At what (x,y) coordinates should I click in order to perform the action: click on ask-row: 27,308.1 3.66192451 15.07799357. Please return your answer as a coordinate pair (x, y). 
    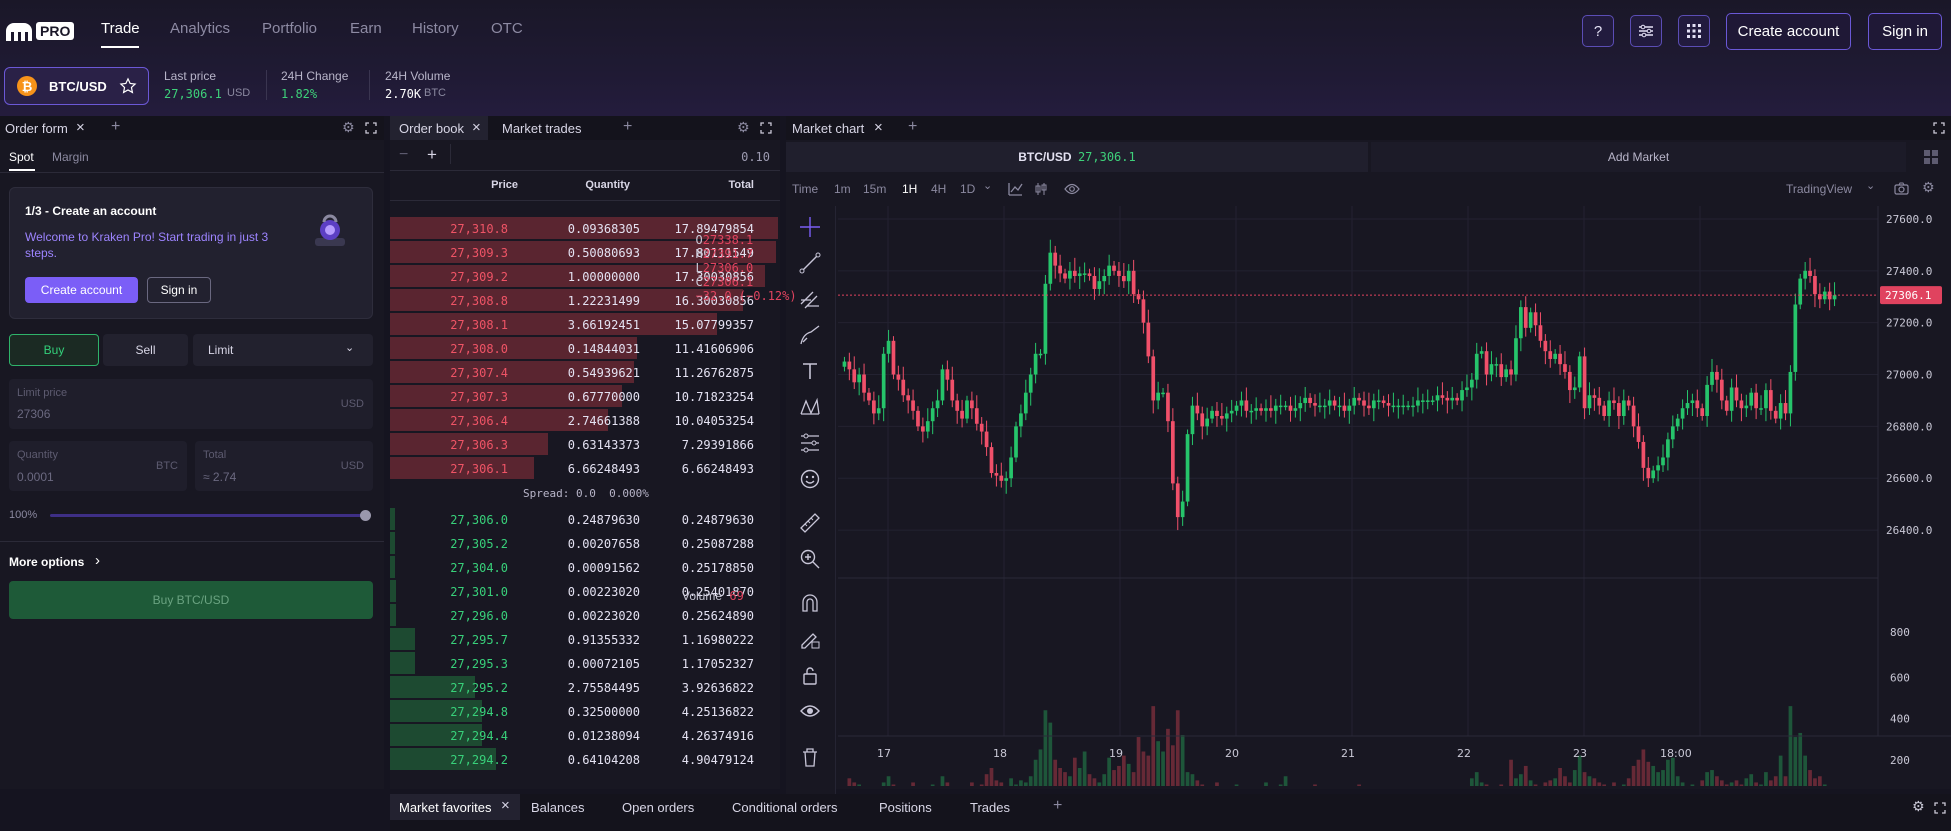
    Looking at the image, I should click on (585, 324).